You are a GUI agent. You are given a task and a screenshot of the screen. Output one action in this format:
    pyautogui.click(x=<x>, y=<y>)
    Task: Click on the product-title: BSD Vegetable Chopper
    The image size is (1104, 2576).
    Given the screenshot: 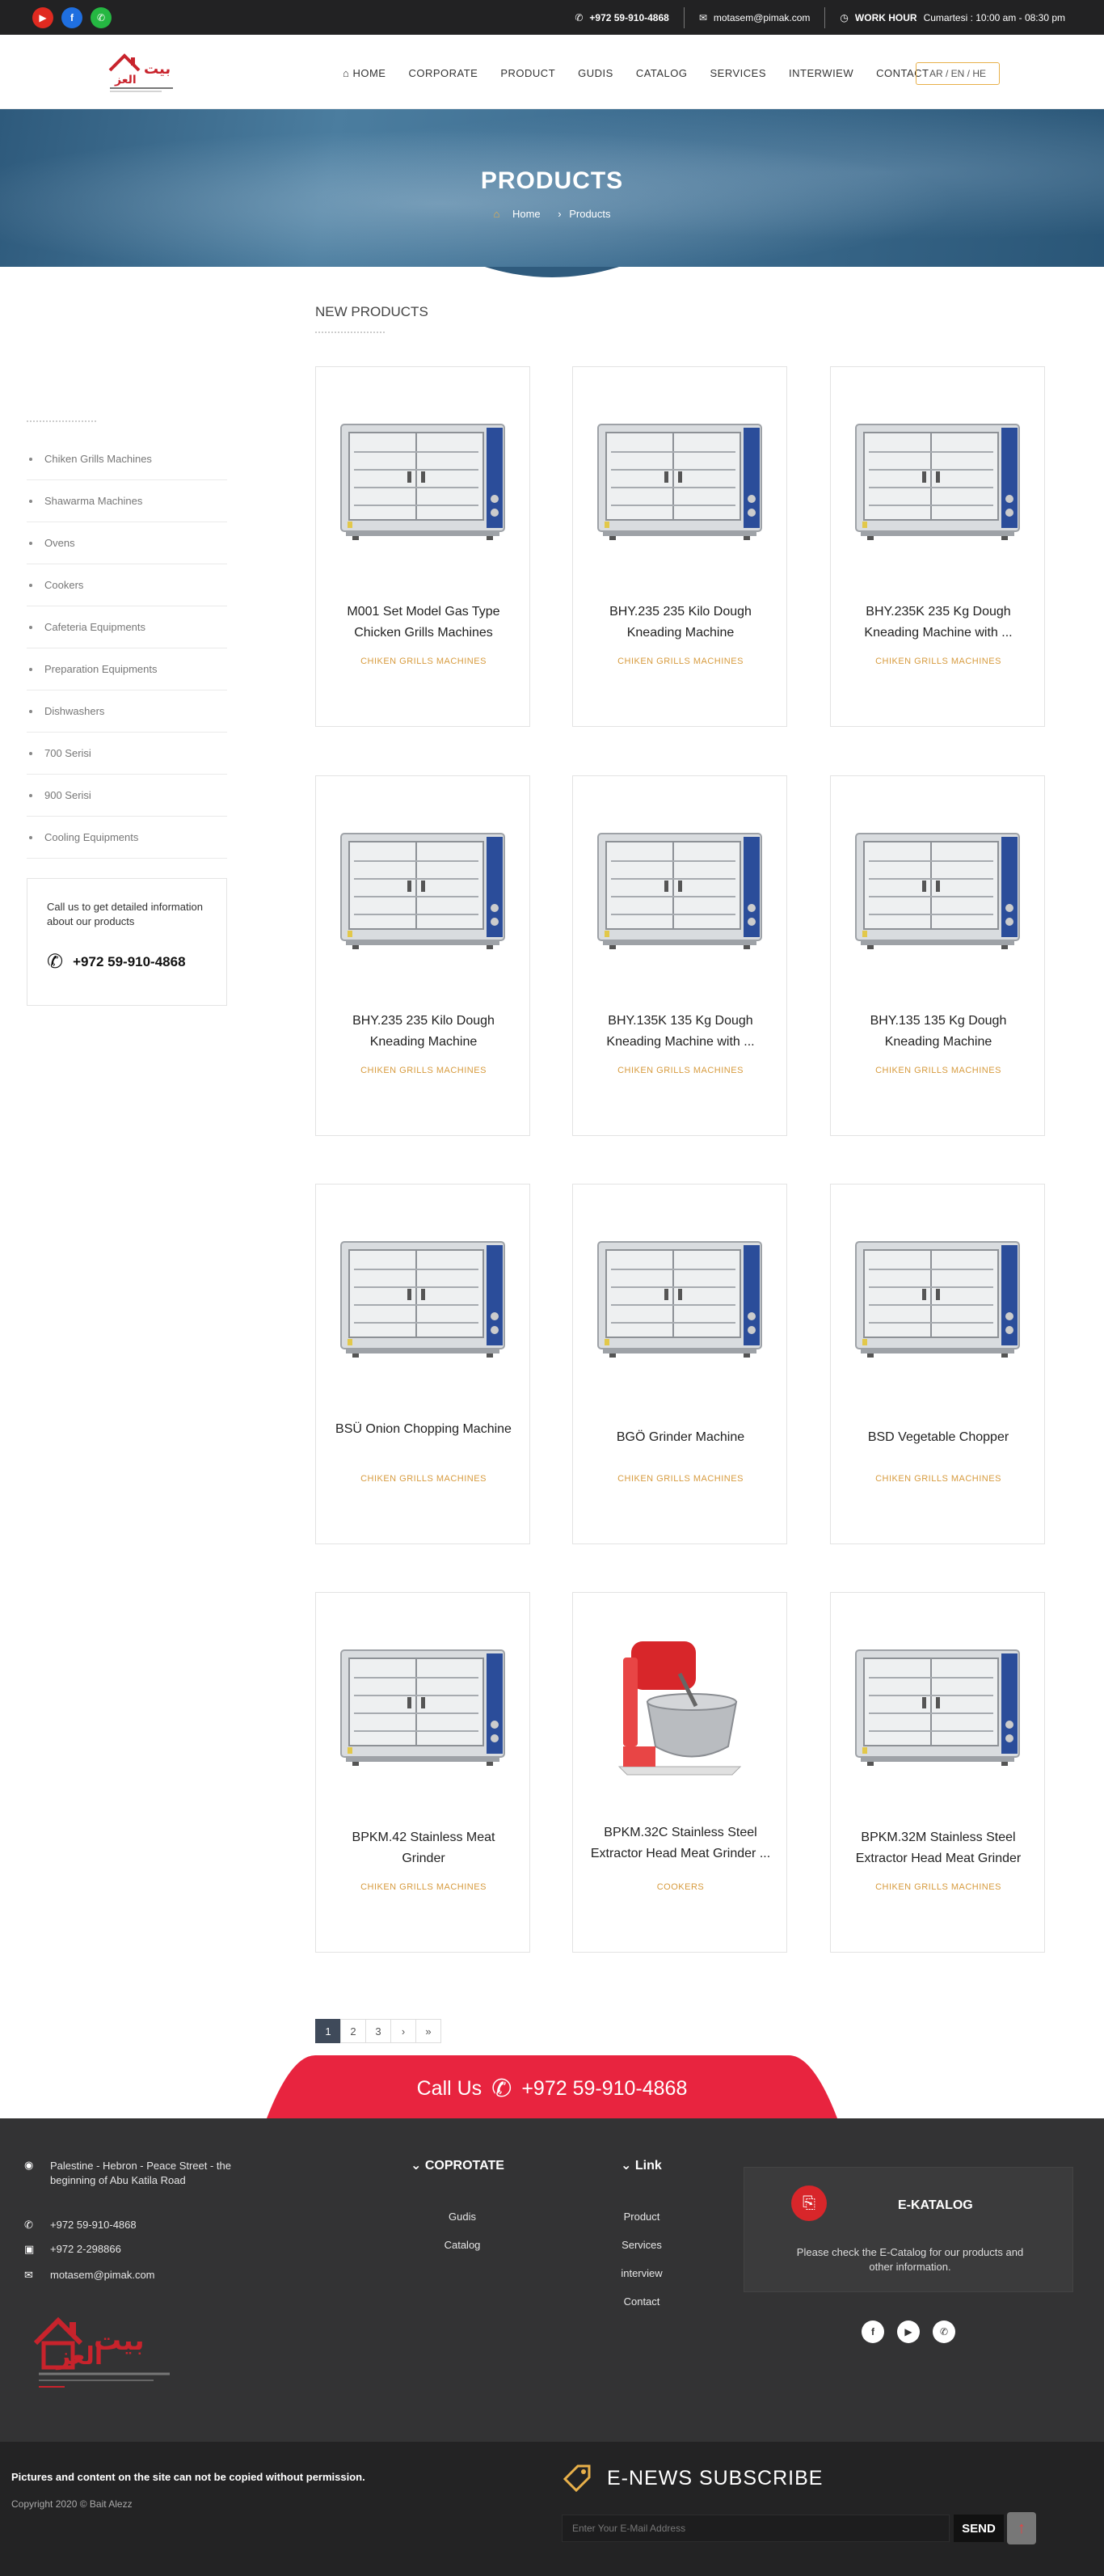 What is the action you would take?
    pyautogui.click(x=938, y=1437)
    